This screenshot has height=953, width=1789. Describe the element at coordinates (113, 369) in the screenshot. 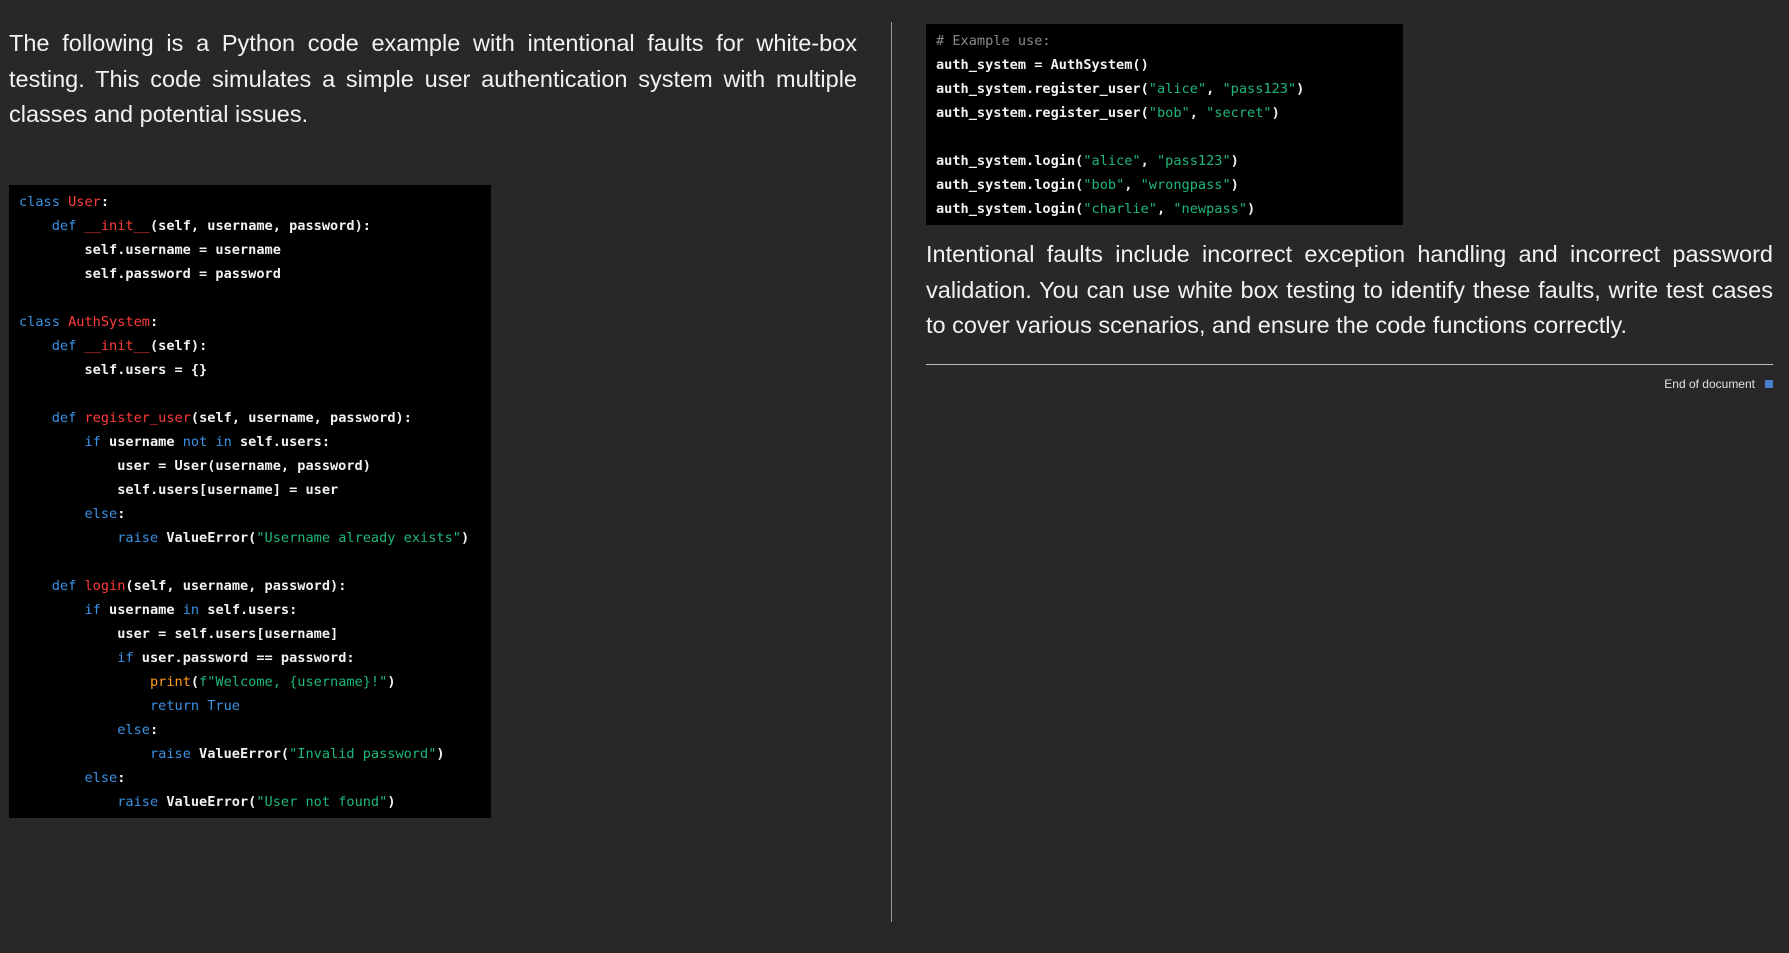

I see `code-token: self.users = {}` at that location.